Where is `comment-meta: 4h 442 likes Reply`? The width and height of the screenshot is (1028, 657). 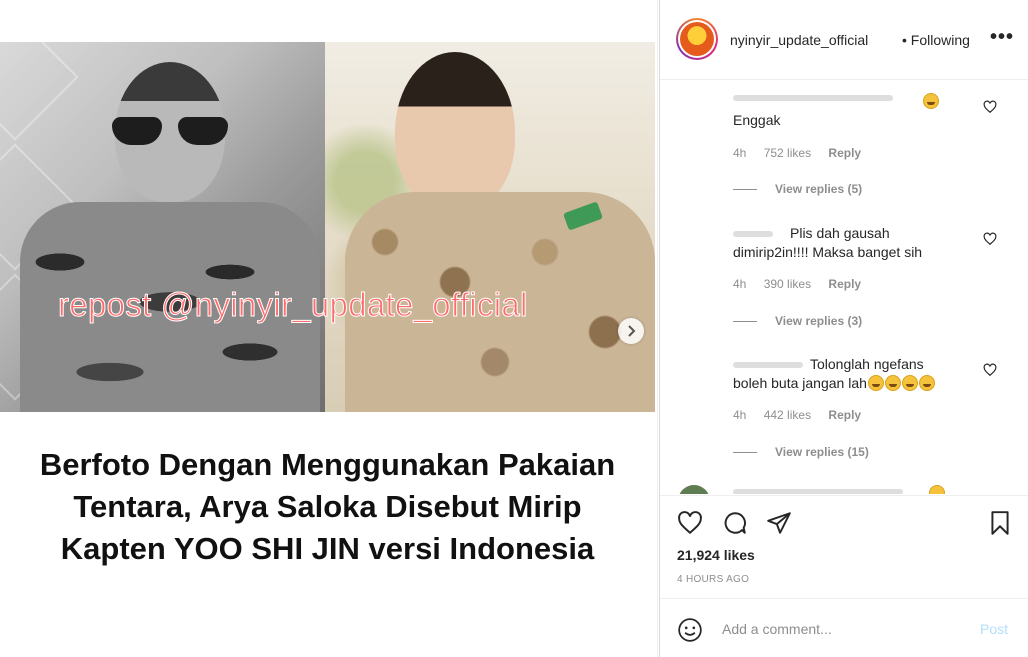
comment-meta: 4h 442 likes Reply is located at coordinates (804, 415).